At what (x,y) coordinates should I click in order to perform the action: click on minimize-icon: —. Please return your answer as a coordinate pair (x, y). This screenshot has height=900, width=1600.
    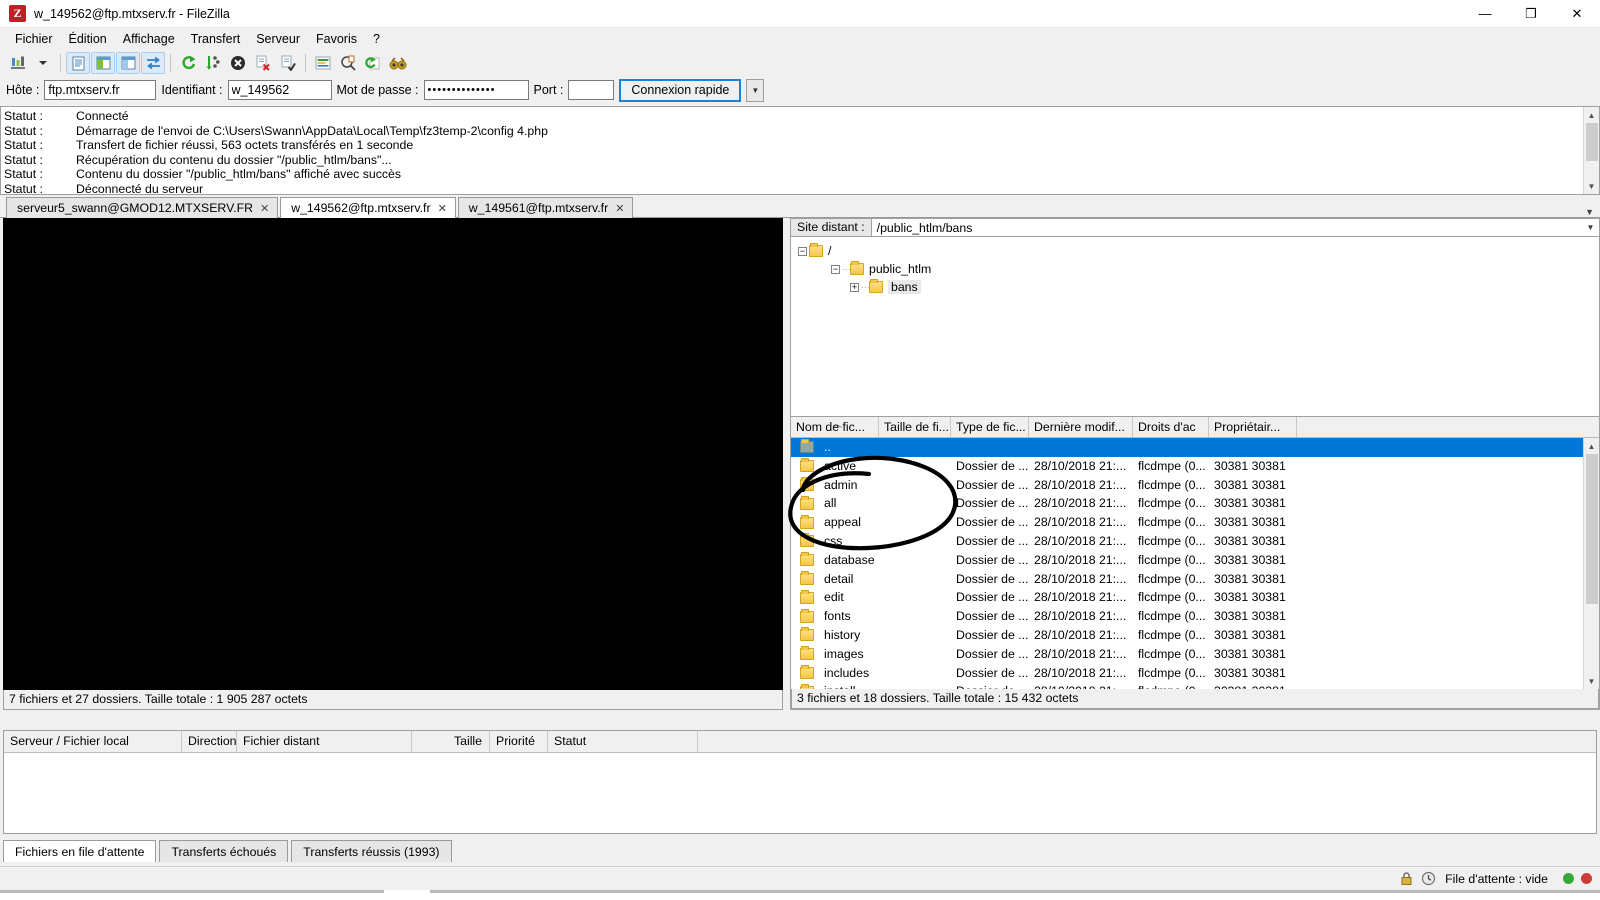
    Looking at the image, I should click on (1485, 14).